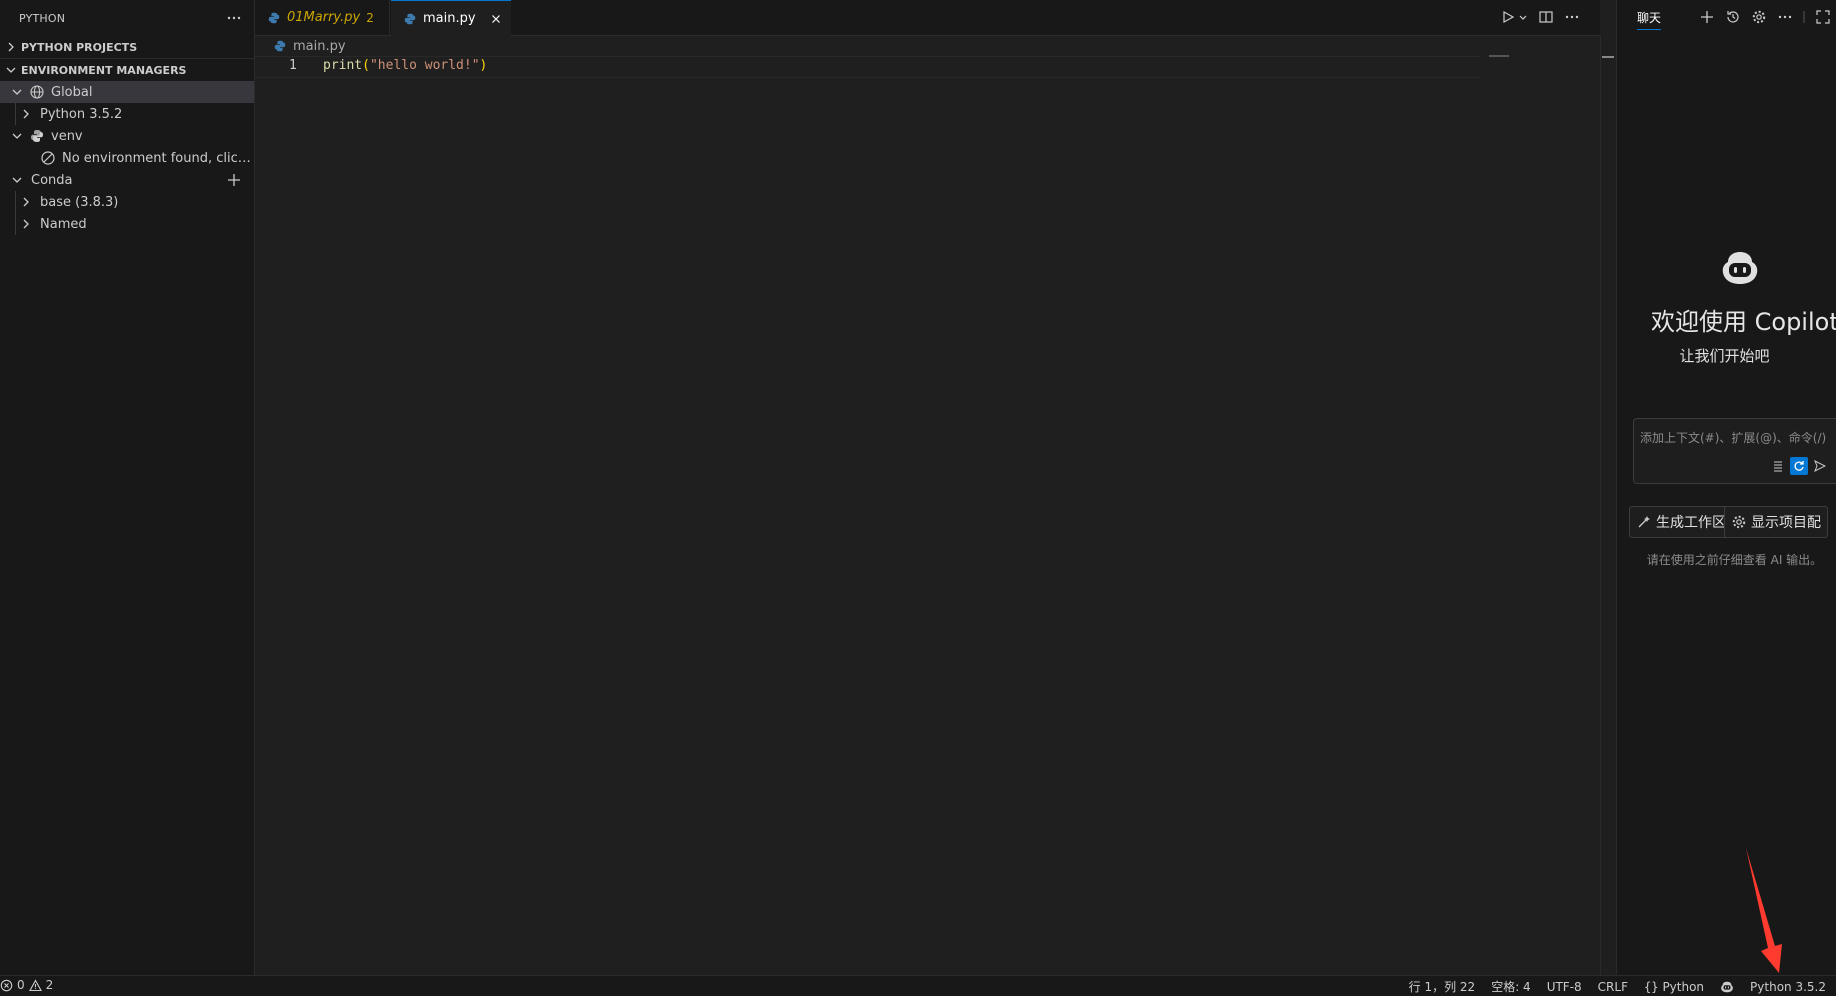  I want to click on breadcrumb-file: main.py, so click(319, 46).